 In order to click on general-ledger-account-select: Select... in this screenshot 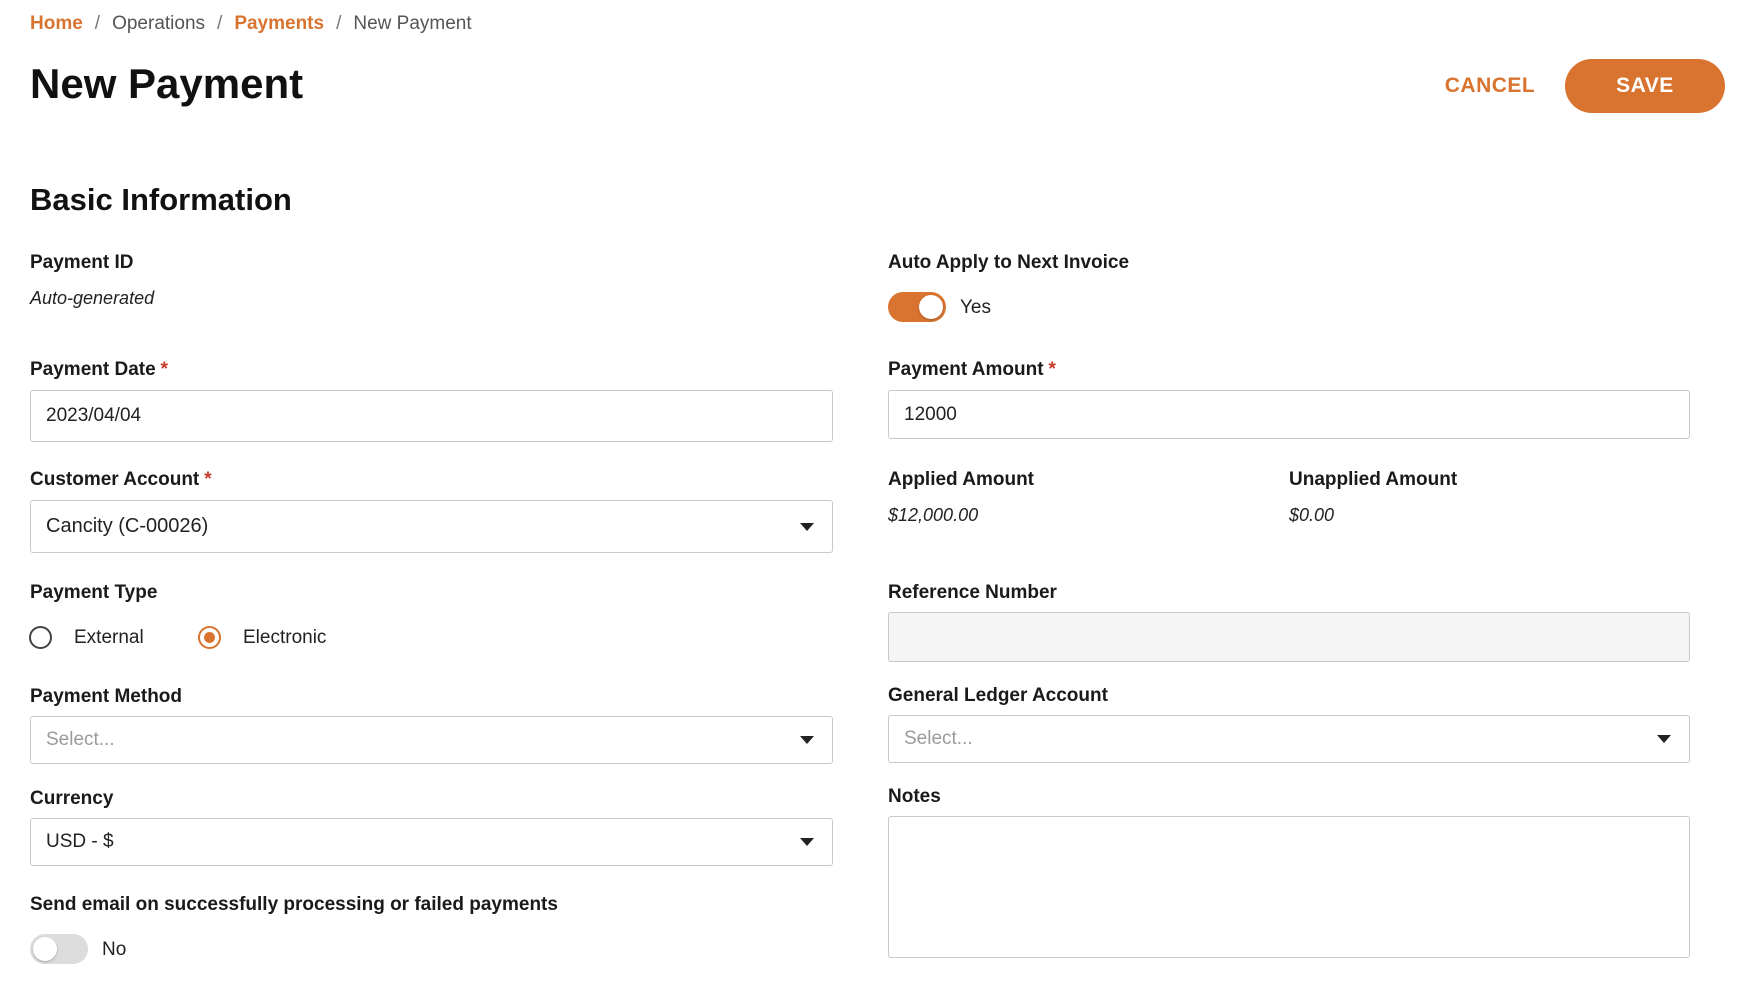, I will do `click(1289, 739)`.